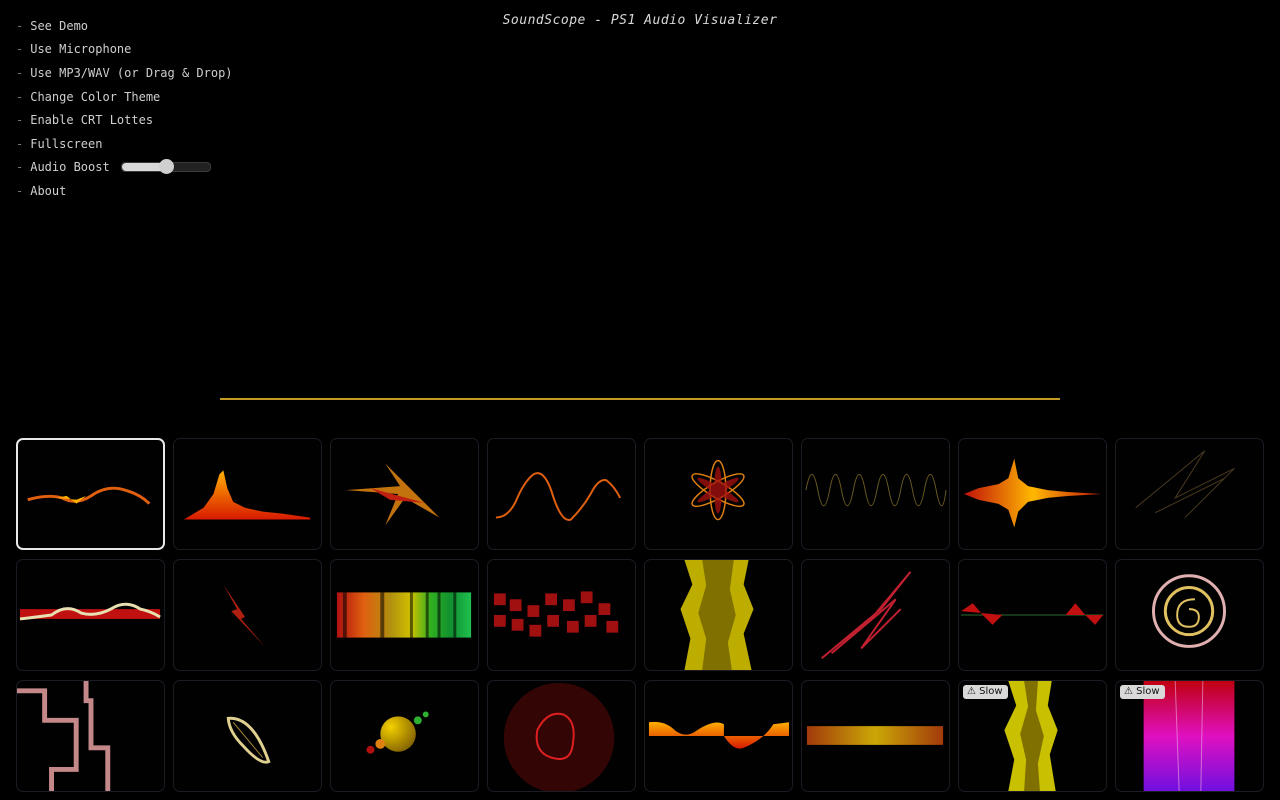 The width and height of the screenshot is (1280, 800). What do you see at coordinates (124, 144) in the screenshot?
I see `menu-fullscreen: - Fullscreen` at bounding box center [124, 144].